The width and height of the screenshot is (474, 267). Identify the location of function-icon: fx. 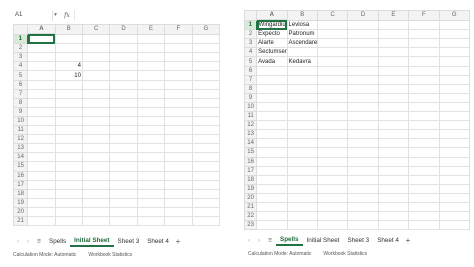
(67, 15).